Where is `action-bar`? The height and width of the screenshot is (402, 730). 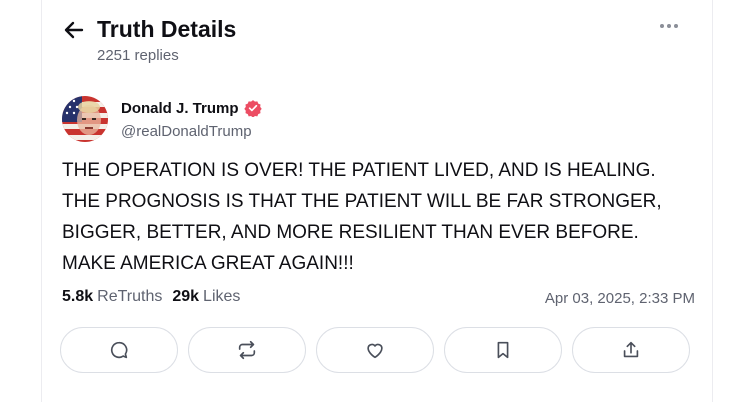
action-bar is located at coordinates (375, 350).